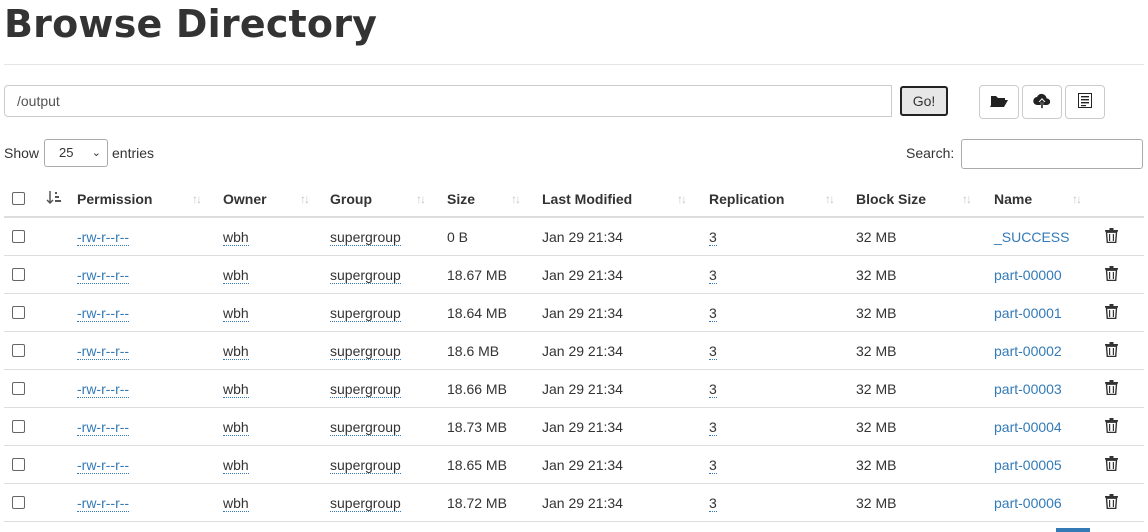  What do you see at coordinates (1013, 198) in the screenshot?
I see `column-header-name: Name` at bounding box center [1013, 198].